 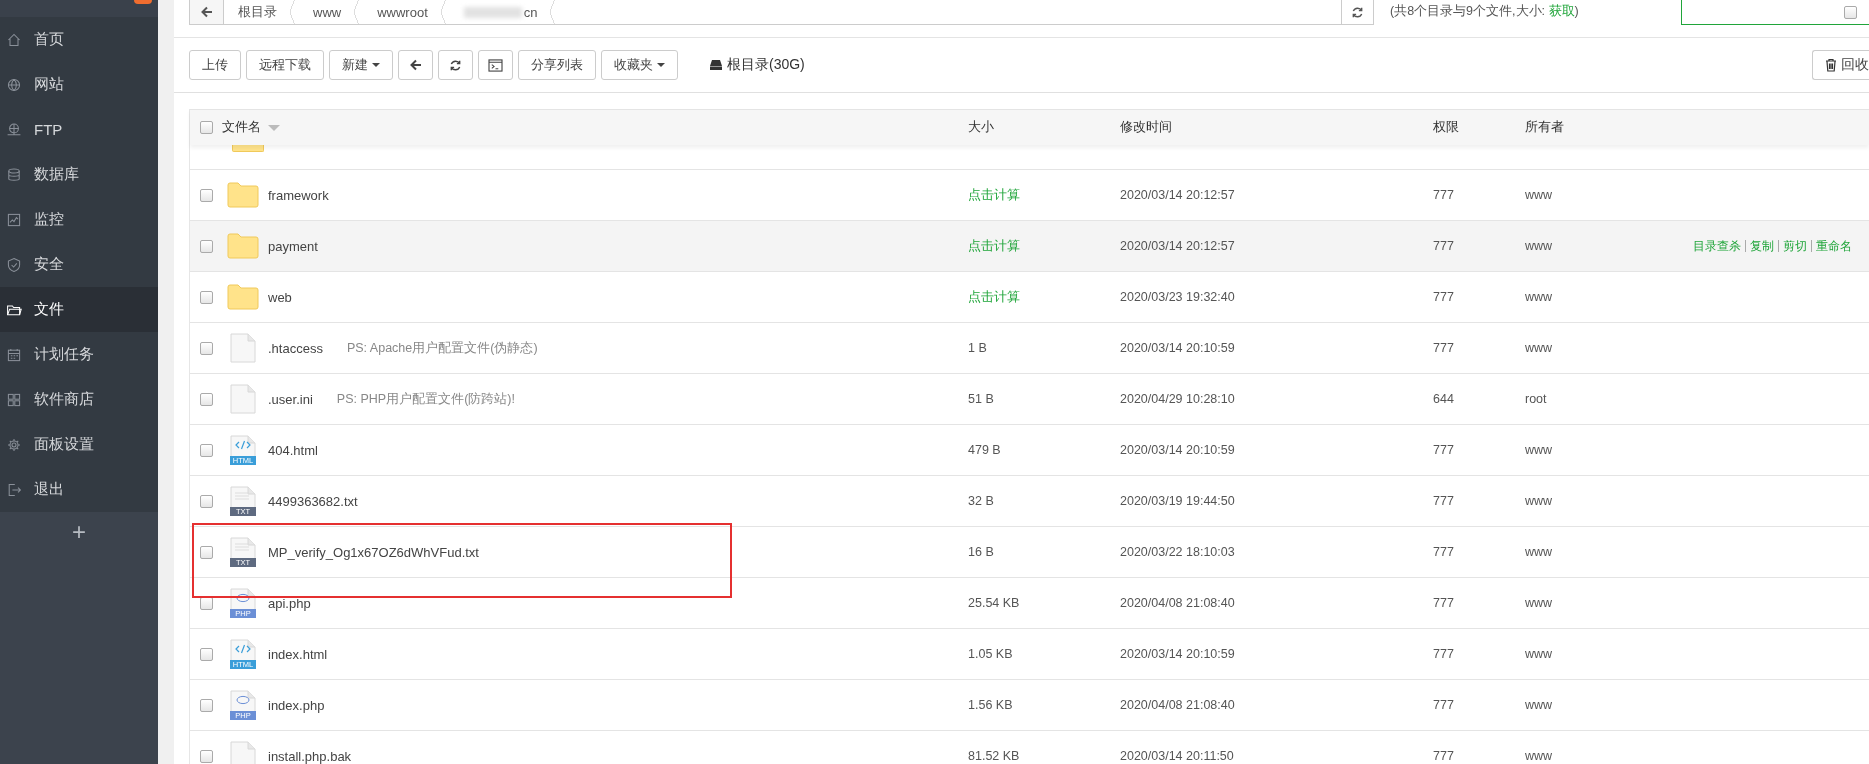 What do you see at coordinates (280, 297) in the screenshot?
I see `file-name: web` at bounding box center [280, 297].